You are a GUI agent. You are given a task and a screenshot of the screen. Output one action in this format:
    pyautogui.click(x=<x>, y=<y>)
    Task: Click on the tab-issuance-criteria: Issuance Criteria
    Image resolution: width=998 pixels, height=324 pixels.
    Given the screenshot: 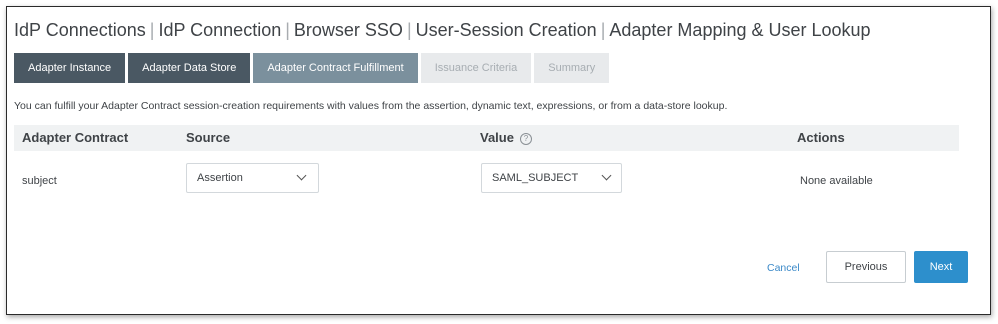 What is the action you would take?
    pyautogui.click(x=476, y=68)
    